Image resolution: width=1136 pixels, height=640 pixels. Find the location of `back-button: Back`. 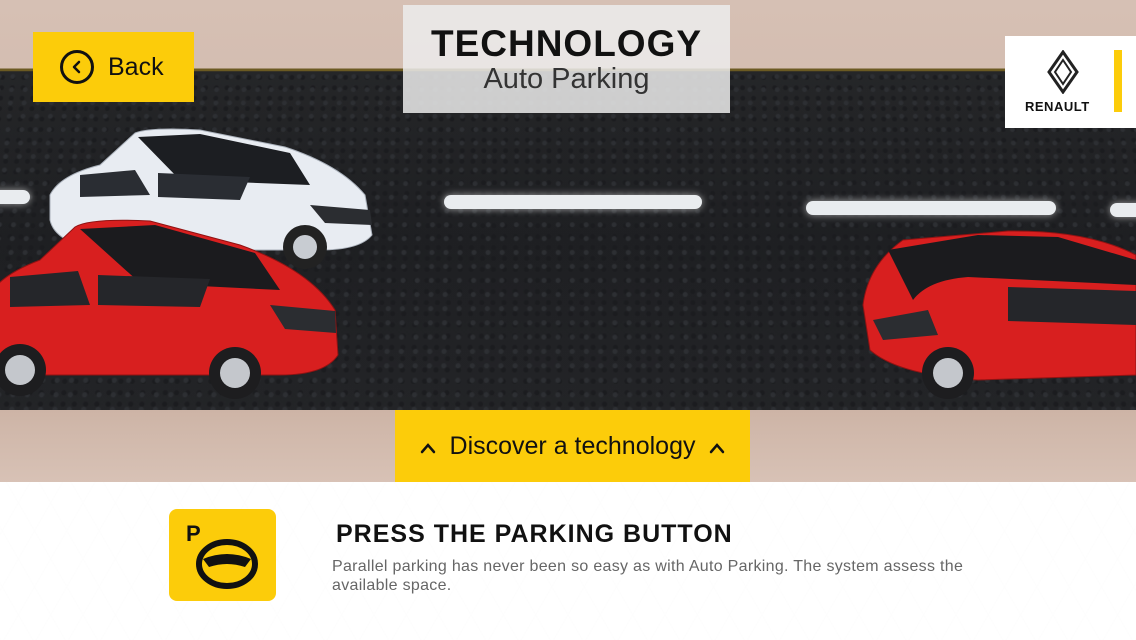

back-button: Back is located at coordinates (113, 67).